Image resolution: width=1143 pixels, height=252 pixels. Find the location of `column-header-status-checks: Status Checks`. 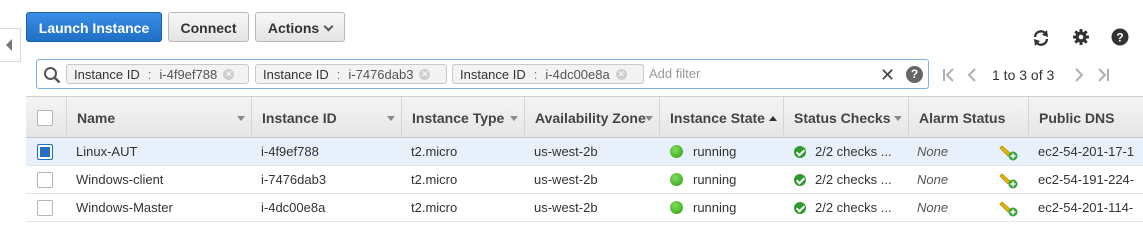

column-header-status-checks: Status Checks is located at coordinates (845, 118).